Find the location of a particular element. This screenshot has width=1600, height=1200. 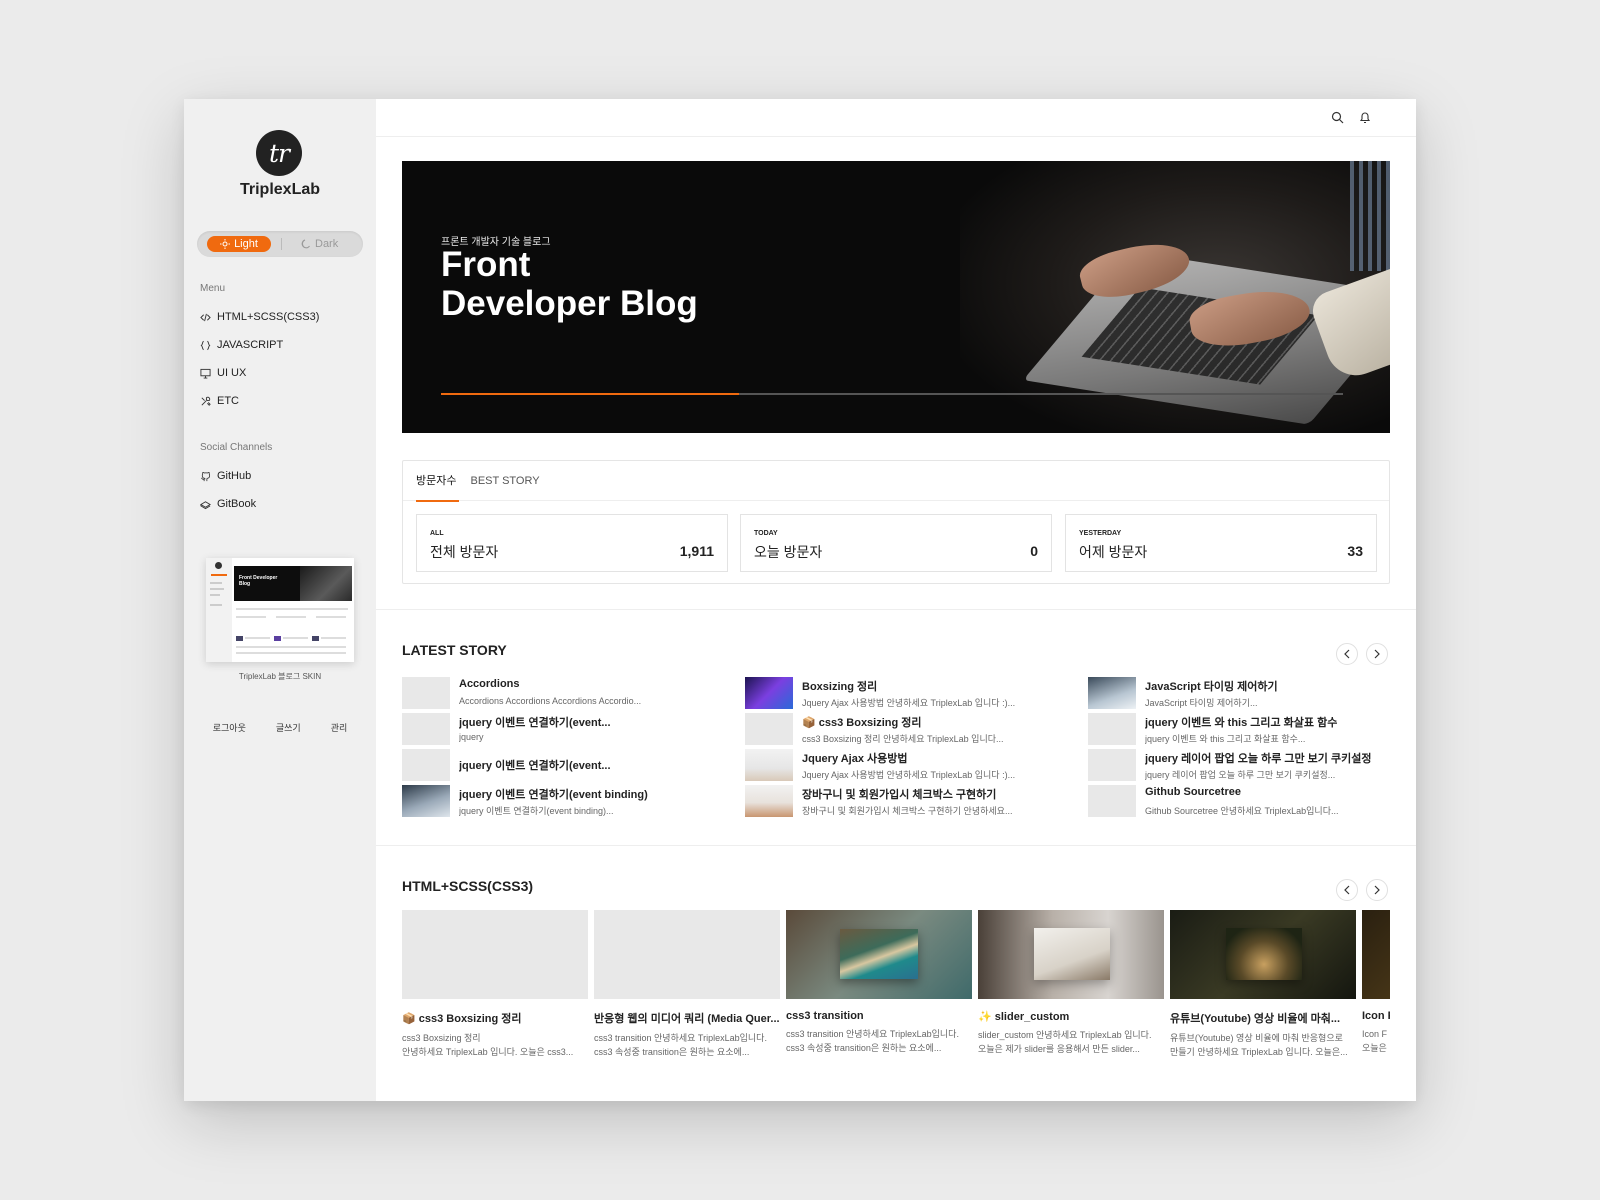

tab-visitors: 방문자수 is located at coordinates (438, 481).